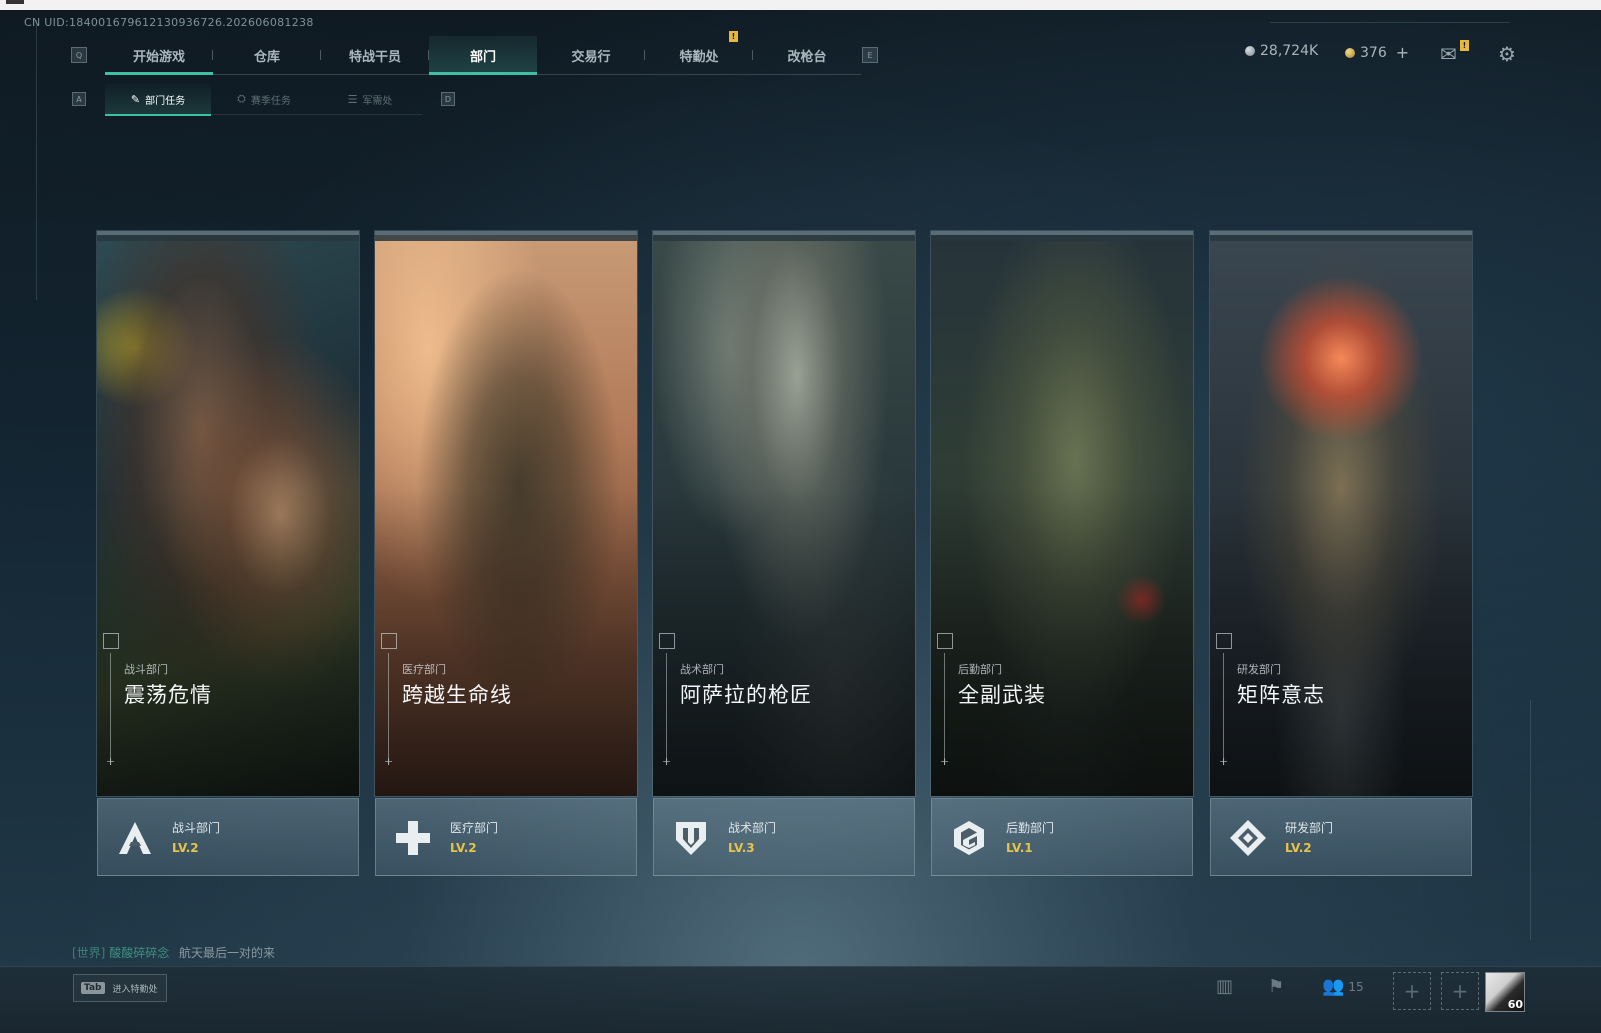  Describe the element at coordinates (228, 837) in the screenshot. I see `dept-info-combat: 战斗部门 LV.2` at that location.